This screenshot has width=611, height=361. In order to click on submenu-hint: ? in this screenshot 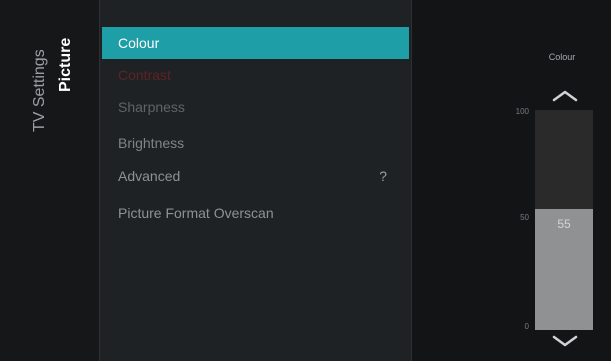, I will do `click(383, 176)`.